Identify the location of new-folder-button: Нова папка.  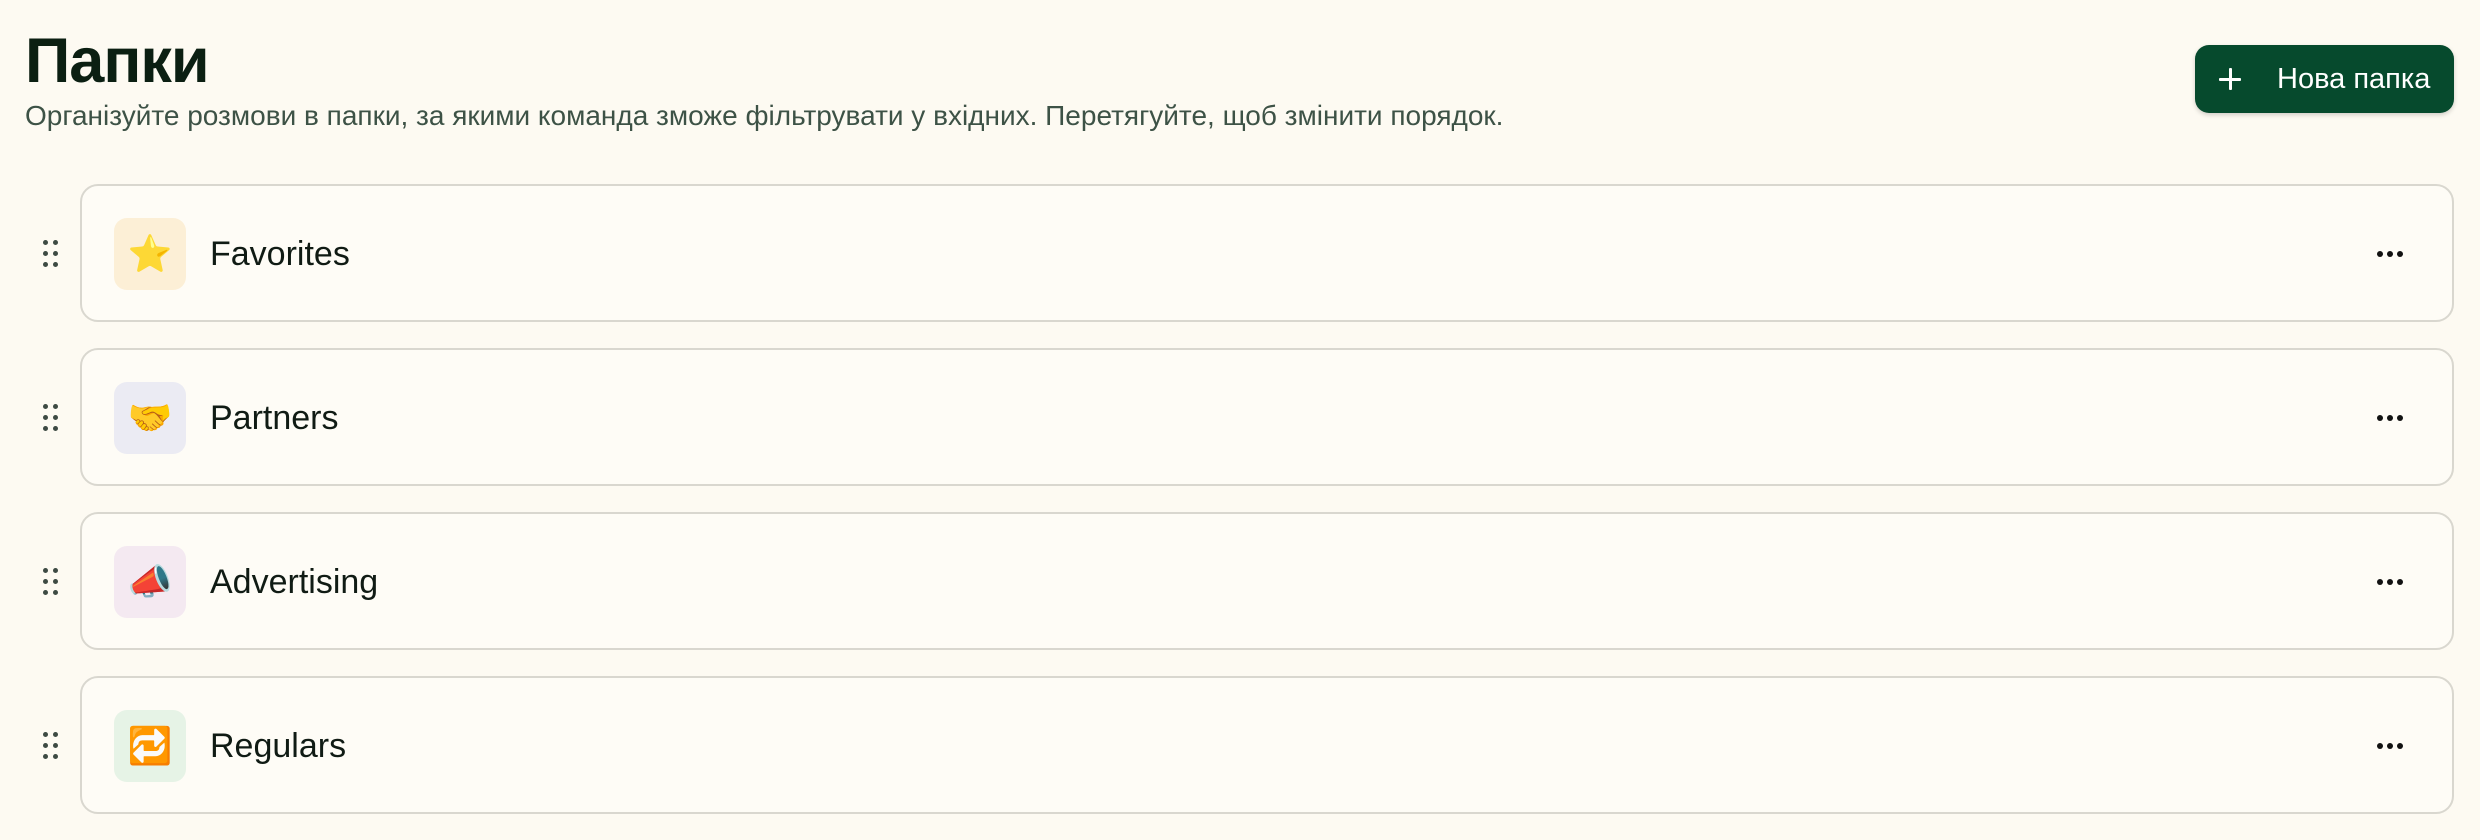
(2324, 79).